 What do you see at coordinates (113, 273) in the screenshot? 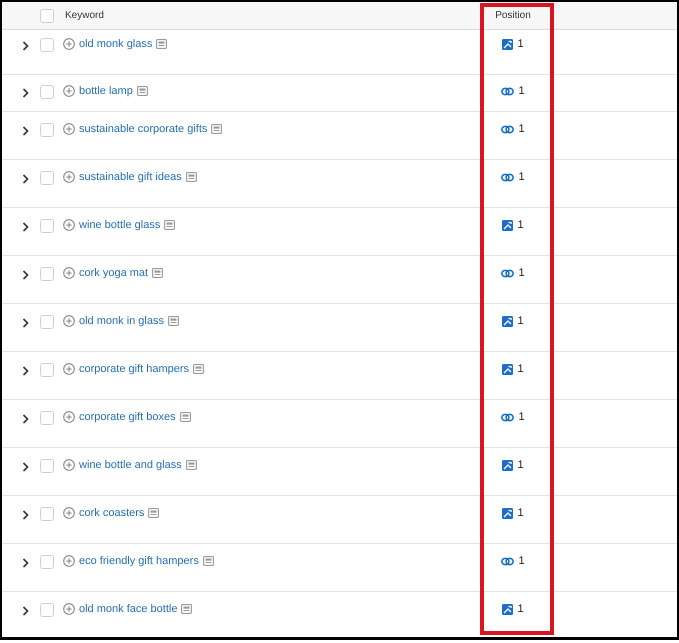
I see `keyword-link: cork yoga mat` at bounding box center [113, 273].